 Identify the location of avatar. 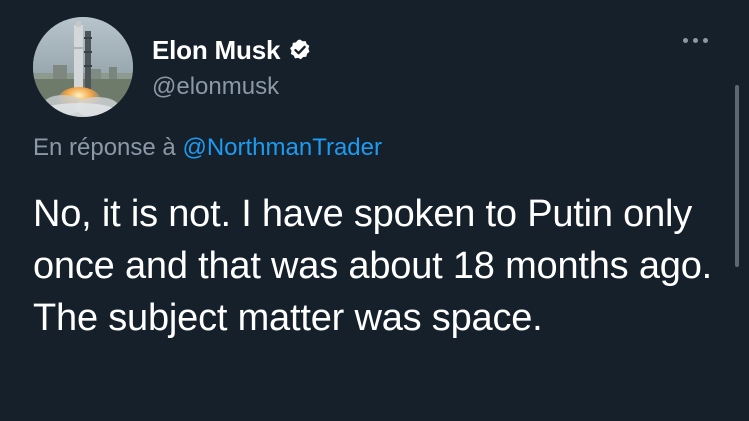
(83, 67).